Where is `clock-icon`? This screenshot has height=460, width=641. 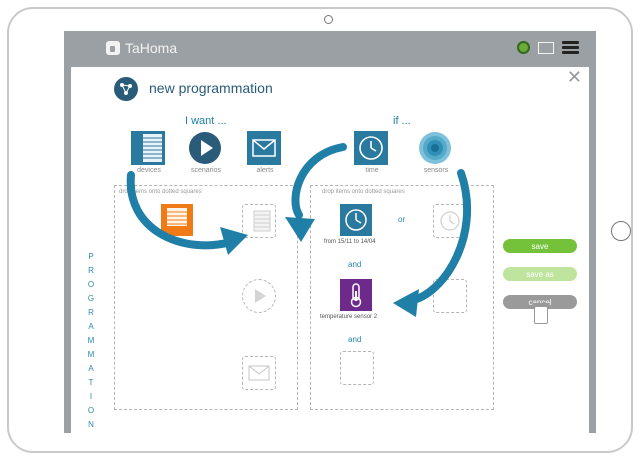 clock-icon is located at coordinates (371, 148).